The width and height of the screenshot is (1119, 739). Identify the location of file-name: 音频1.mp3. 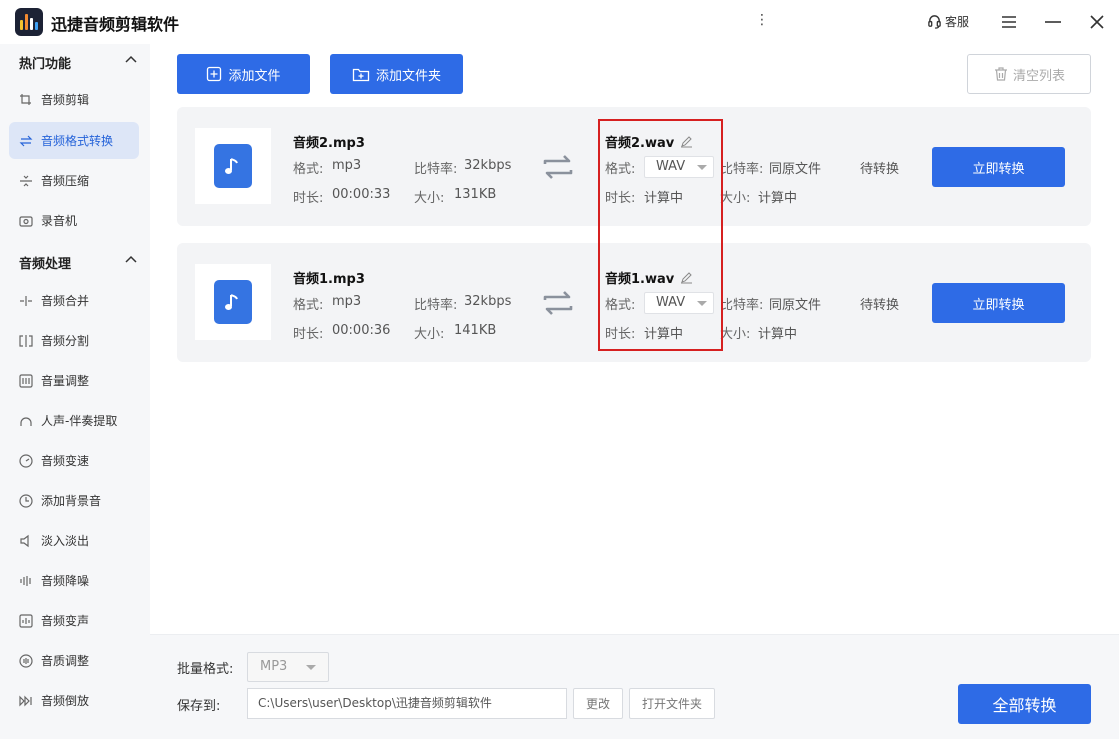
(329, 279).